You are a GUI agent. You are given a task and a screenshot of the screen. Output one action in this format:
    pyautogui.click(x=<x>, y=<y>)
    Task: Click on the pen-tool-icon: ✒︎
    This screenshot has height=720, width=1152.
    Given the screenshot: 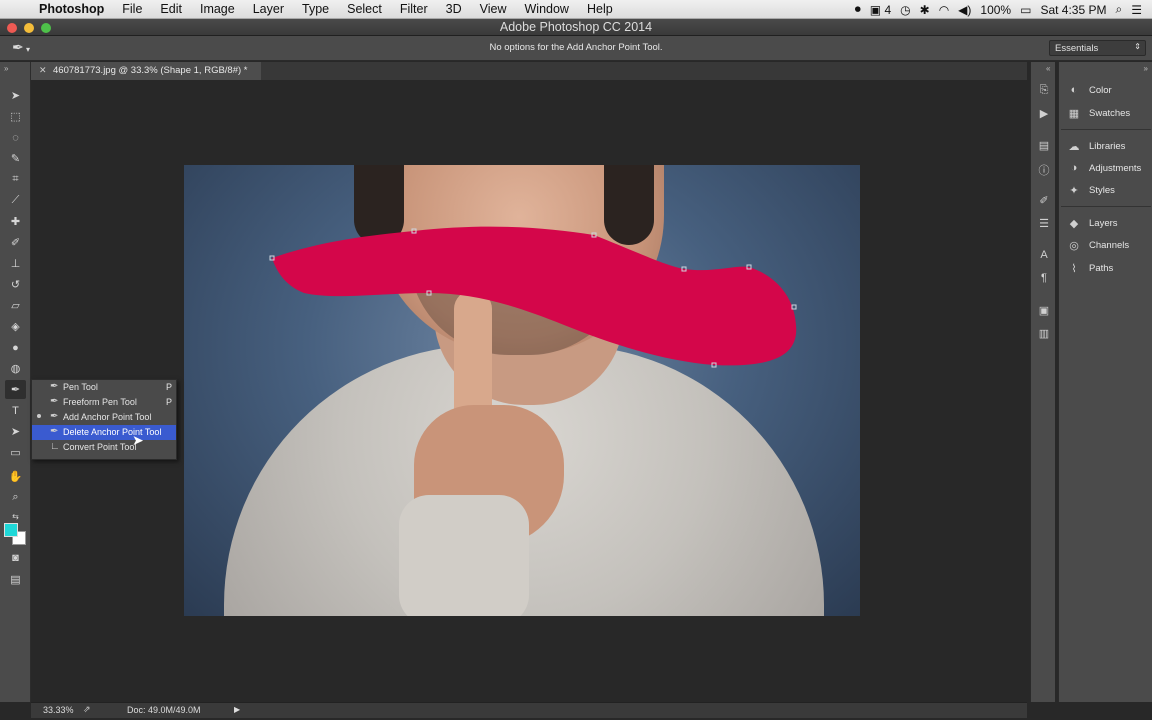 What is the action you would take?
    pyautogui.click(x=15, y=389)
    